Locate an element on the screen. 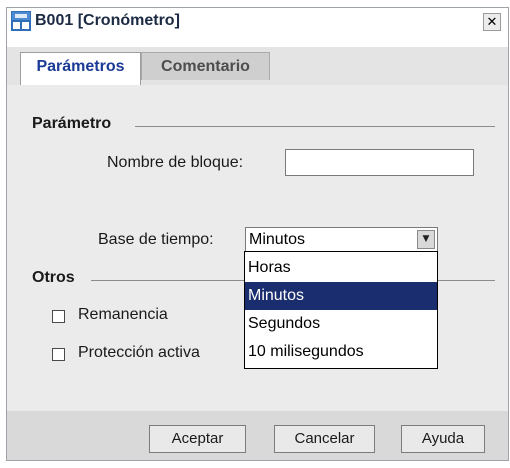 The width and height of the screenshot is (510, 468). button-bar: Aceptar Cancelar Ayuda is located at coordinates (257, 435).